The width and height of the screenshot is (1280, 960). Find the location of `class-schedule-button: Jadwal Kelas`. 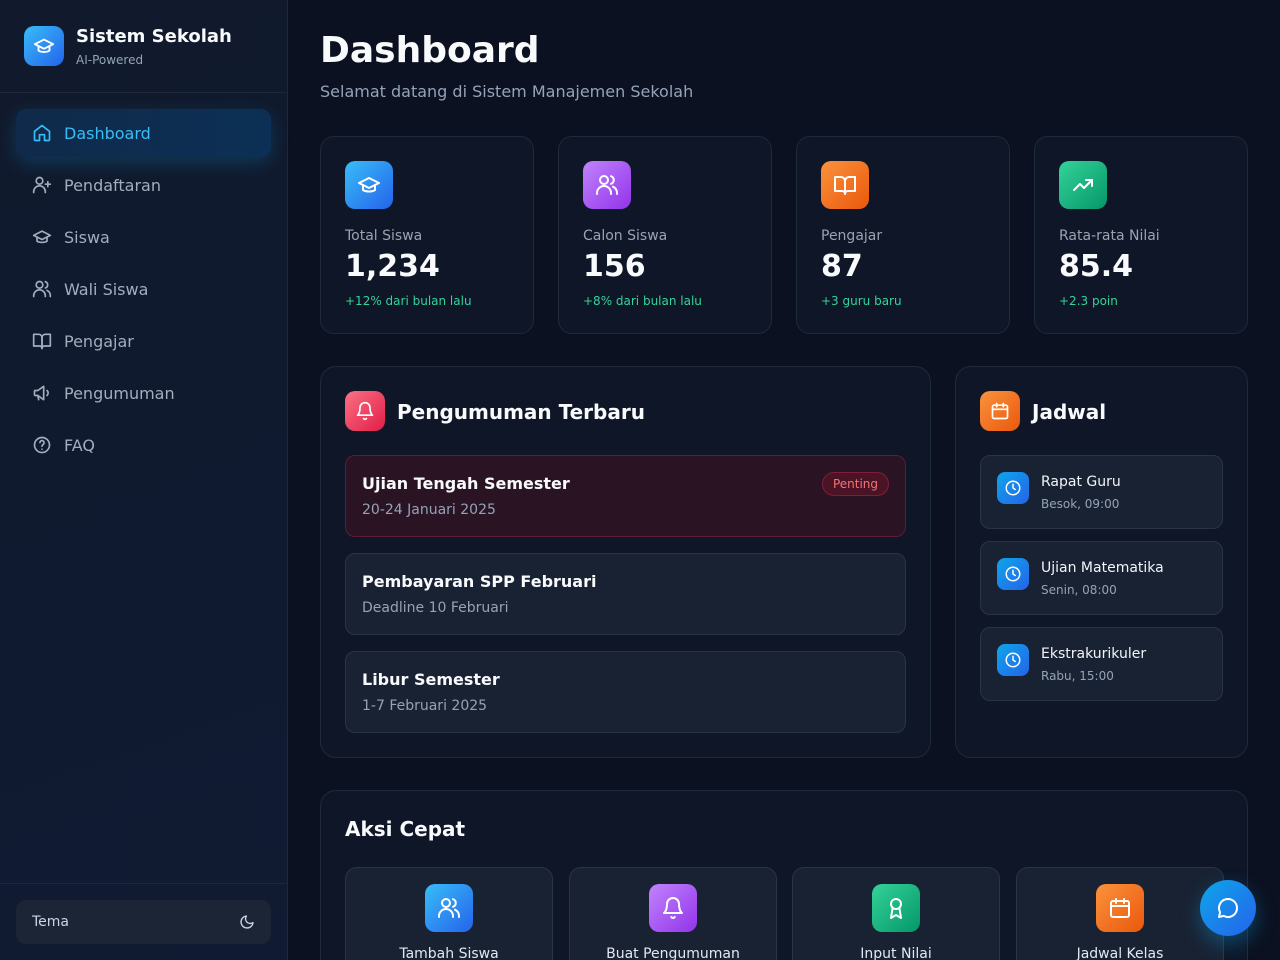

class-schedule-button: Jadwal Kelas is located at coordinates (1120, 913).